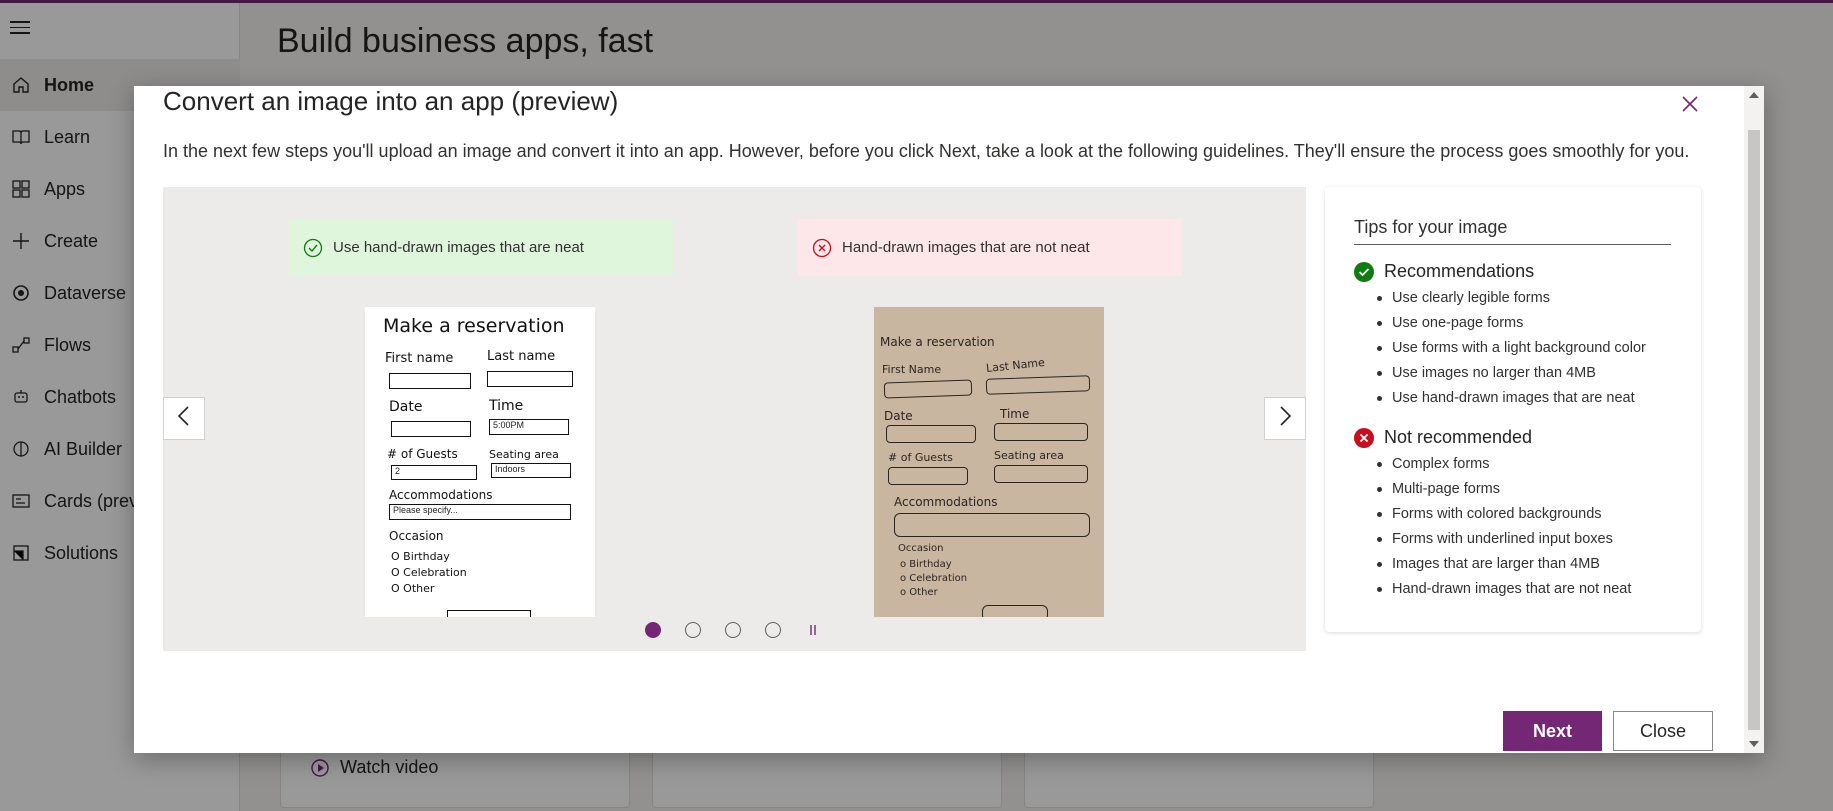  What do you see at coordinates (934, 578) in the screenshot?
I see `sample-option: o Celebration` at bounding box center [934, 578].